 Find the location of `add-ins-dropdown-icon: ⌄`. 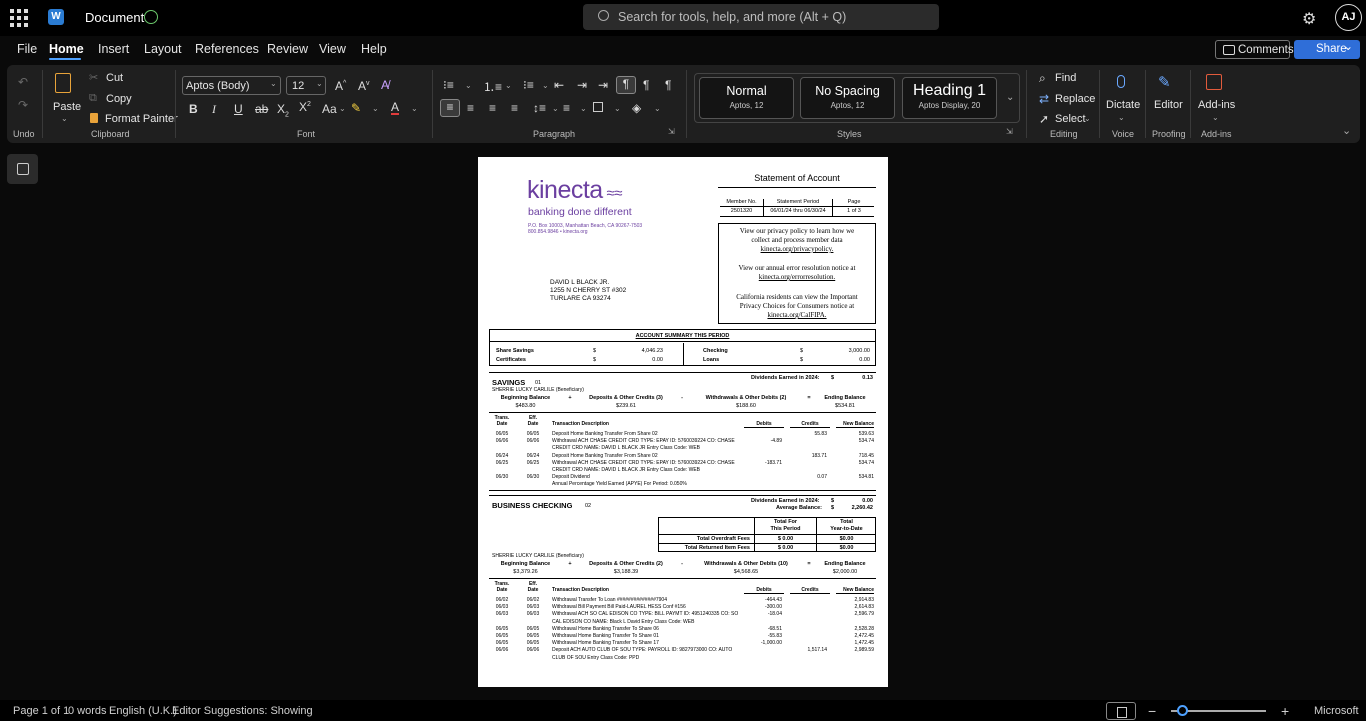

add-ins-dropdown-icon: ⌄ is located at coordinates (1215, 117).